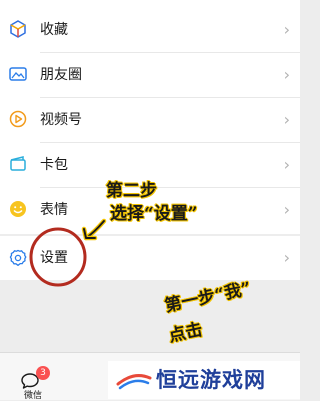 The width and height of the screenshot is (320, 401). Describe the element at coordinates (18, 164) in the screenshot. I see `card-wallet-icon` at that location.